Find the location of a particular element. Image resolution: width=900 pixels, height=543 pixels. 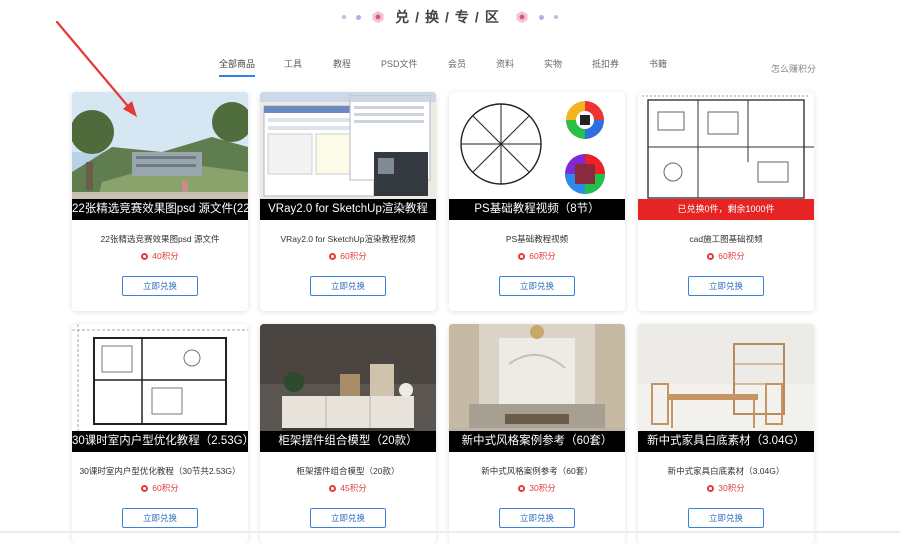

product-image: VRay2.0 for SketchUp渲染教程 is located at coordinates (348, 156).